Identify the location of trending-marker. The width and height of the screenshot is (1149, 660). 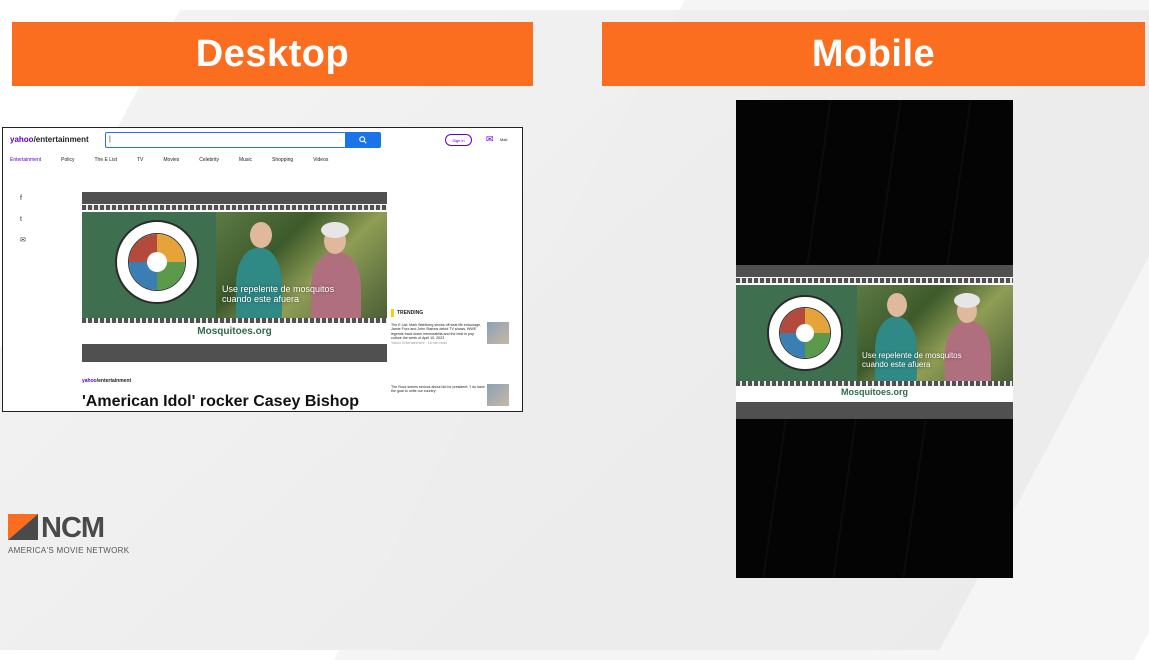
(392, 313).